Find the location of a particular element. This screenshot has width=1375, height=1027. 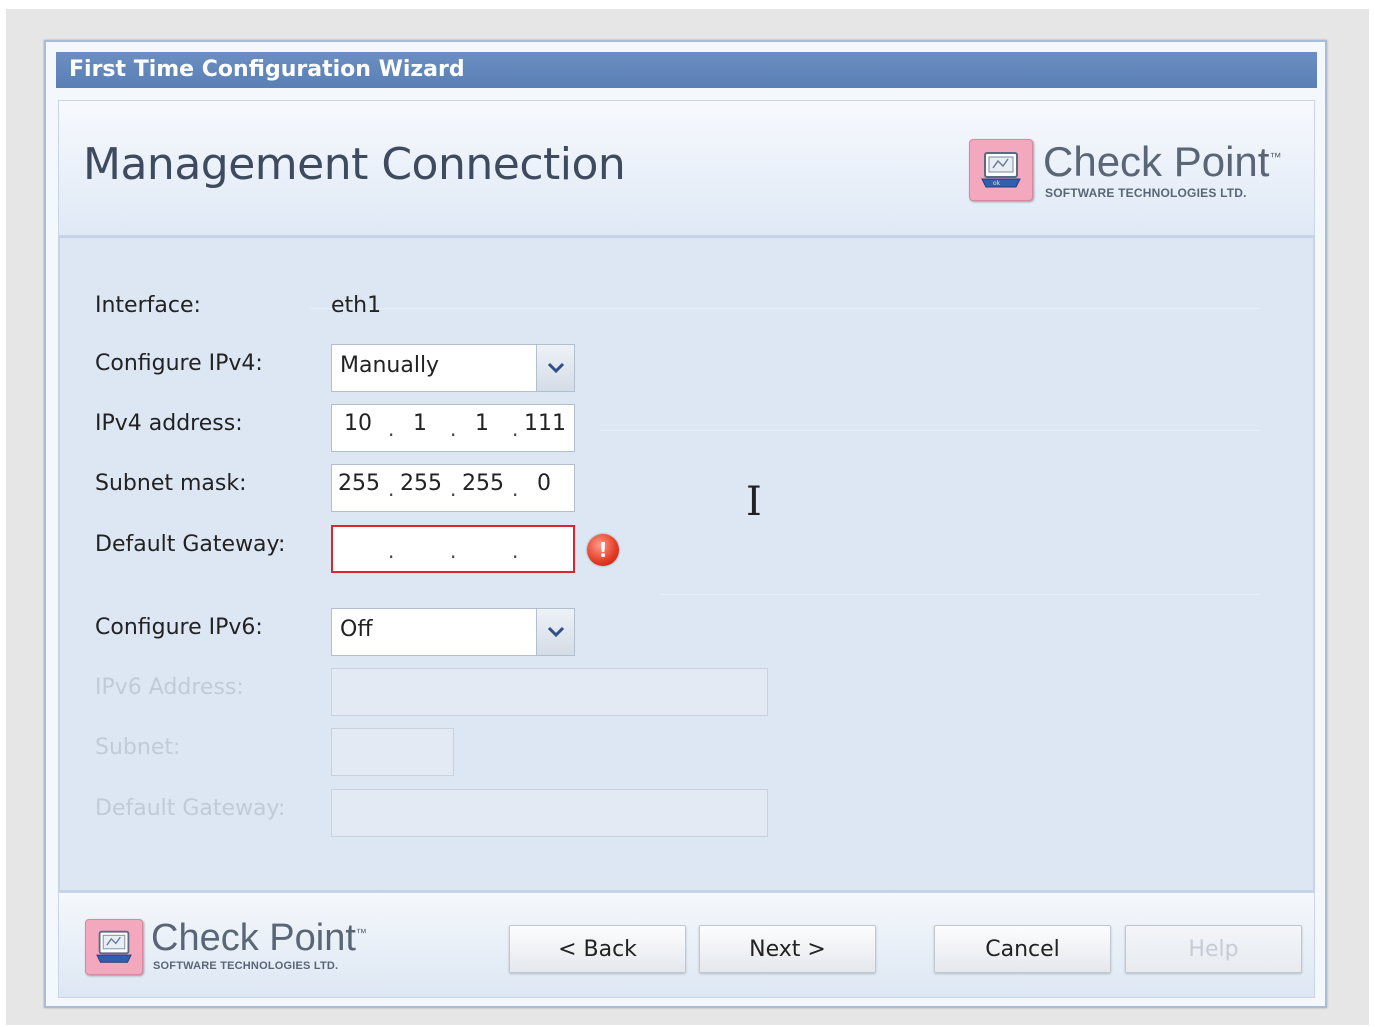

subnet-octet-3: 255 is located at coordinates (483, 483).